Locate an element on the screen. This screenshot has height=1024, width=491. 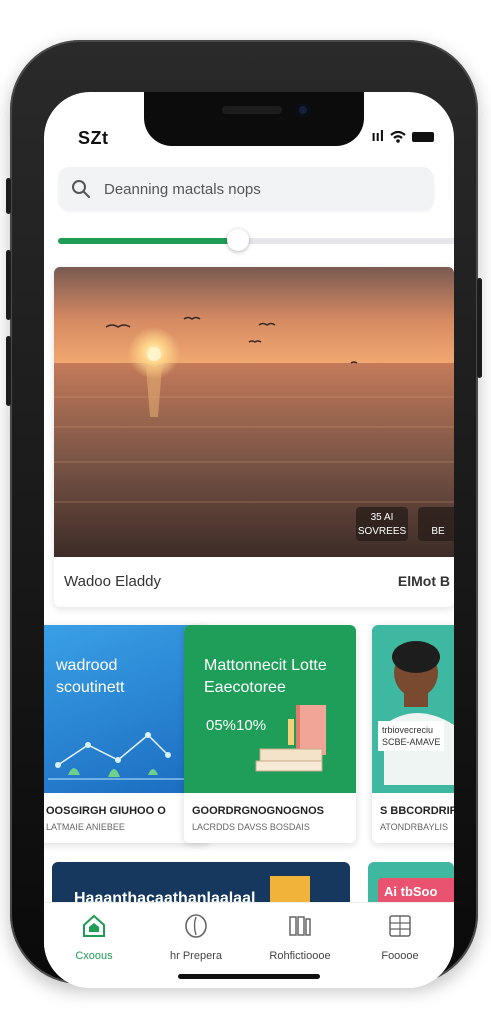
tab-label: Cxoous is located at coordinates (94, 956).